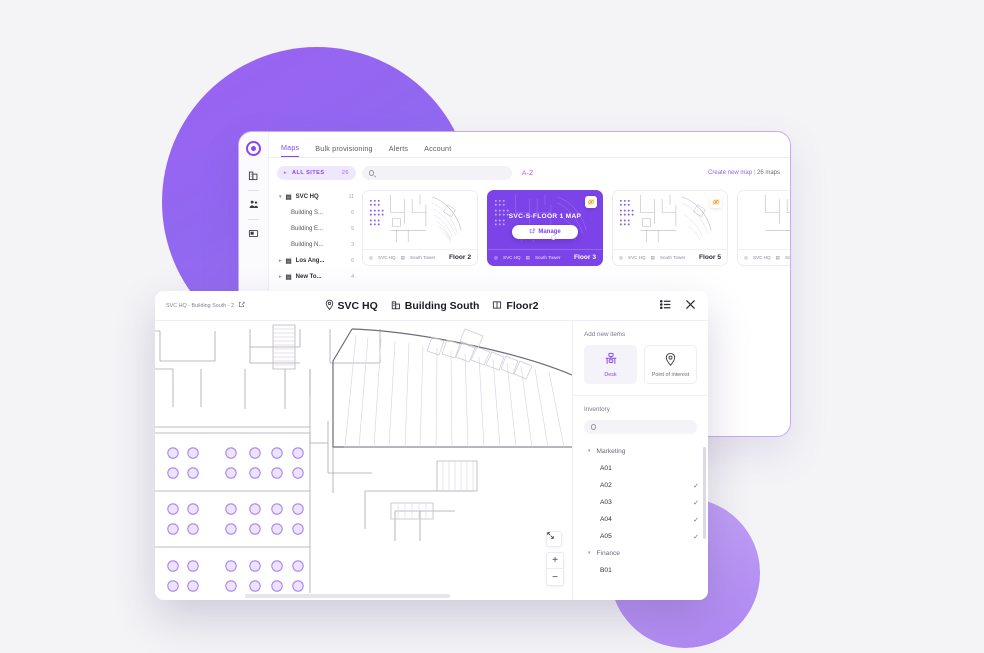 This screenshot has height=653, width=984. I want to click on manage-button: Manage, so click(545, 232).